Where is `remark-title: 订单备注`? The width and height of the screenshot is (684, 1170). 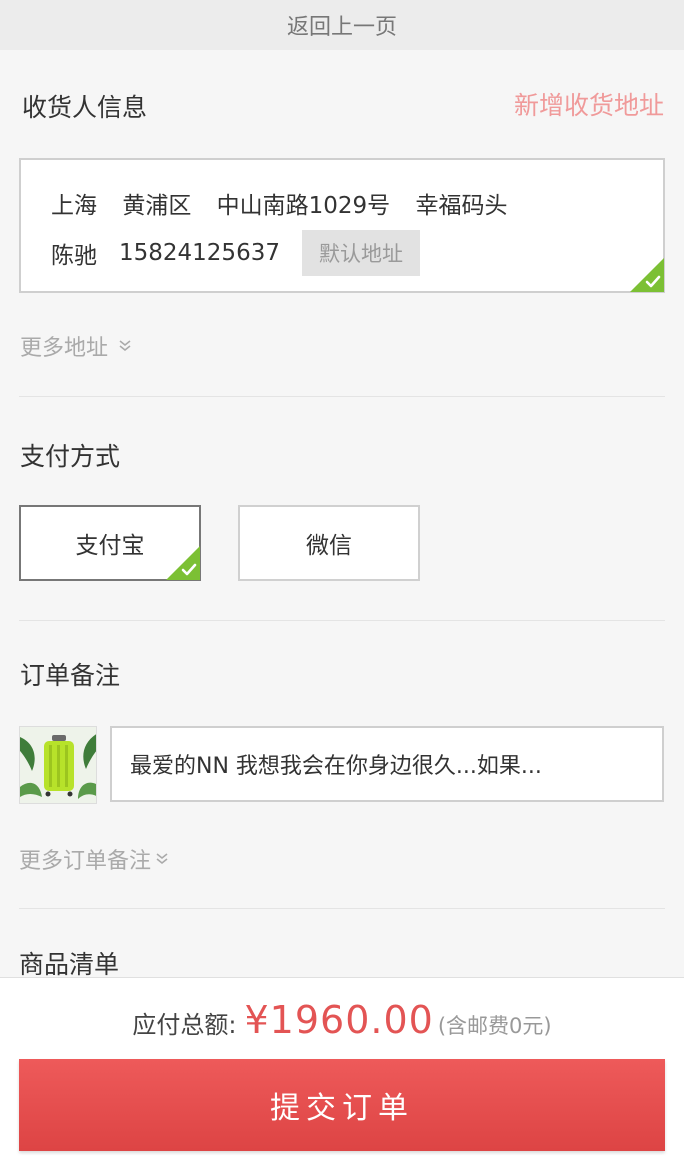
remark-title: 订单备注 is located at coordinates (70, 675).